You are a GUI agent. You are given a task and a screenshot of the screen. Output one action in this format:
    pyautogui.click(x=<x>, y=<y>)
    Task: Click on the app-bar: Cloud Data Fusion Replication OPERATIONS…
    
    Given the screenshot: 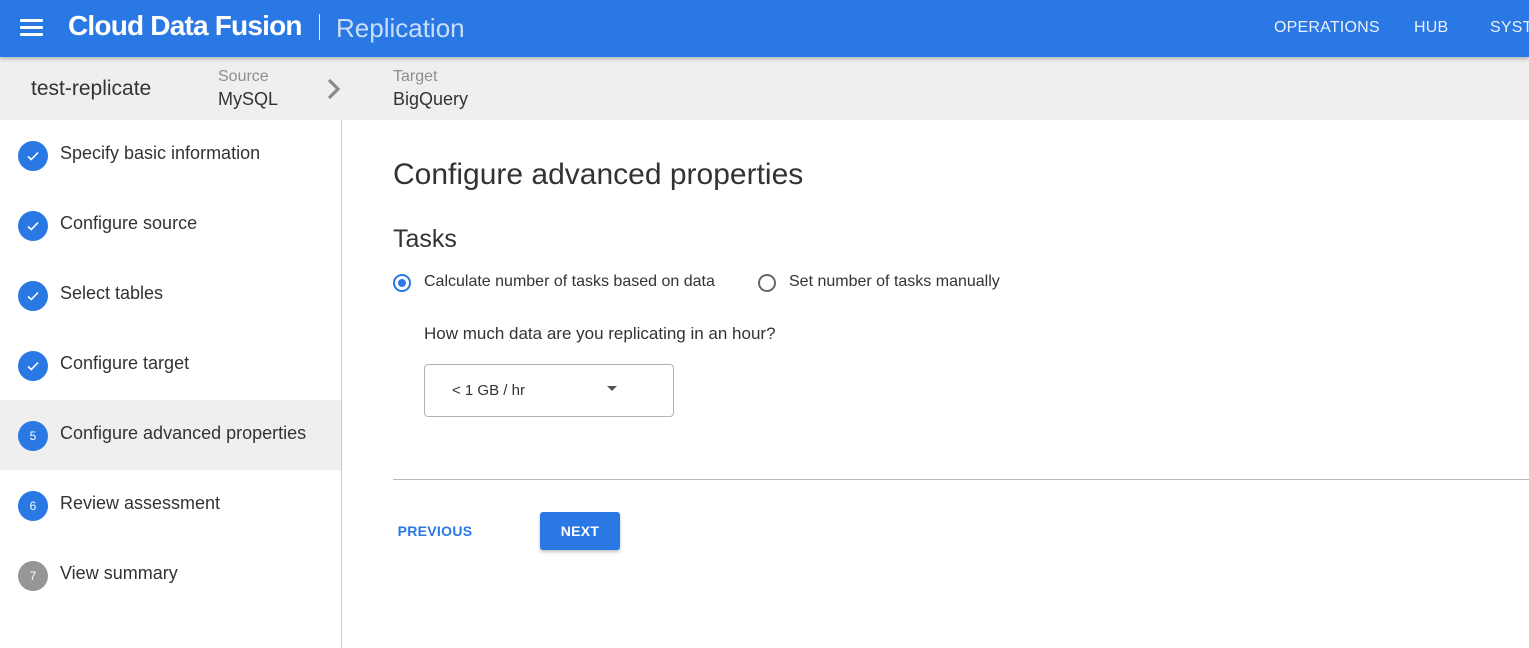 What is the action you would take?
    pyautogui.click(x=764, y=28)
    